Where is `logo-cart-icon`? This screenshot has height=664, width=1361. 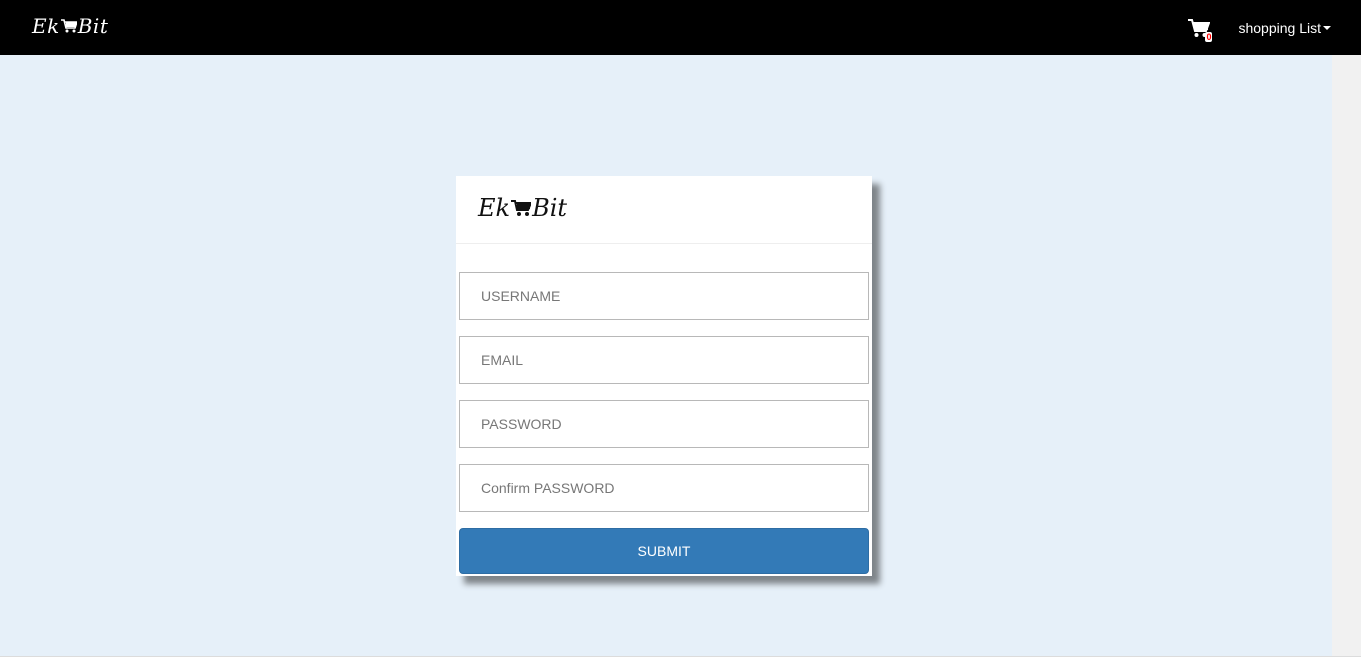 logo-cart-icon is located at coordinates (68, 26).